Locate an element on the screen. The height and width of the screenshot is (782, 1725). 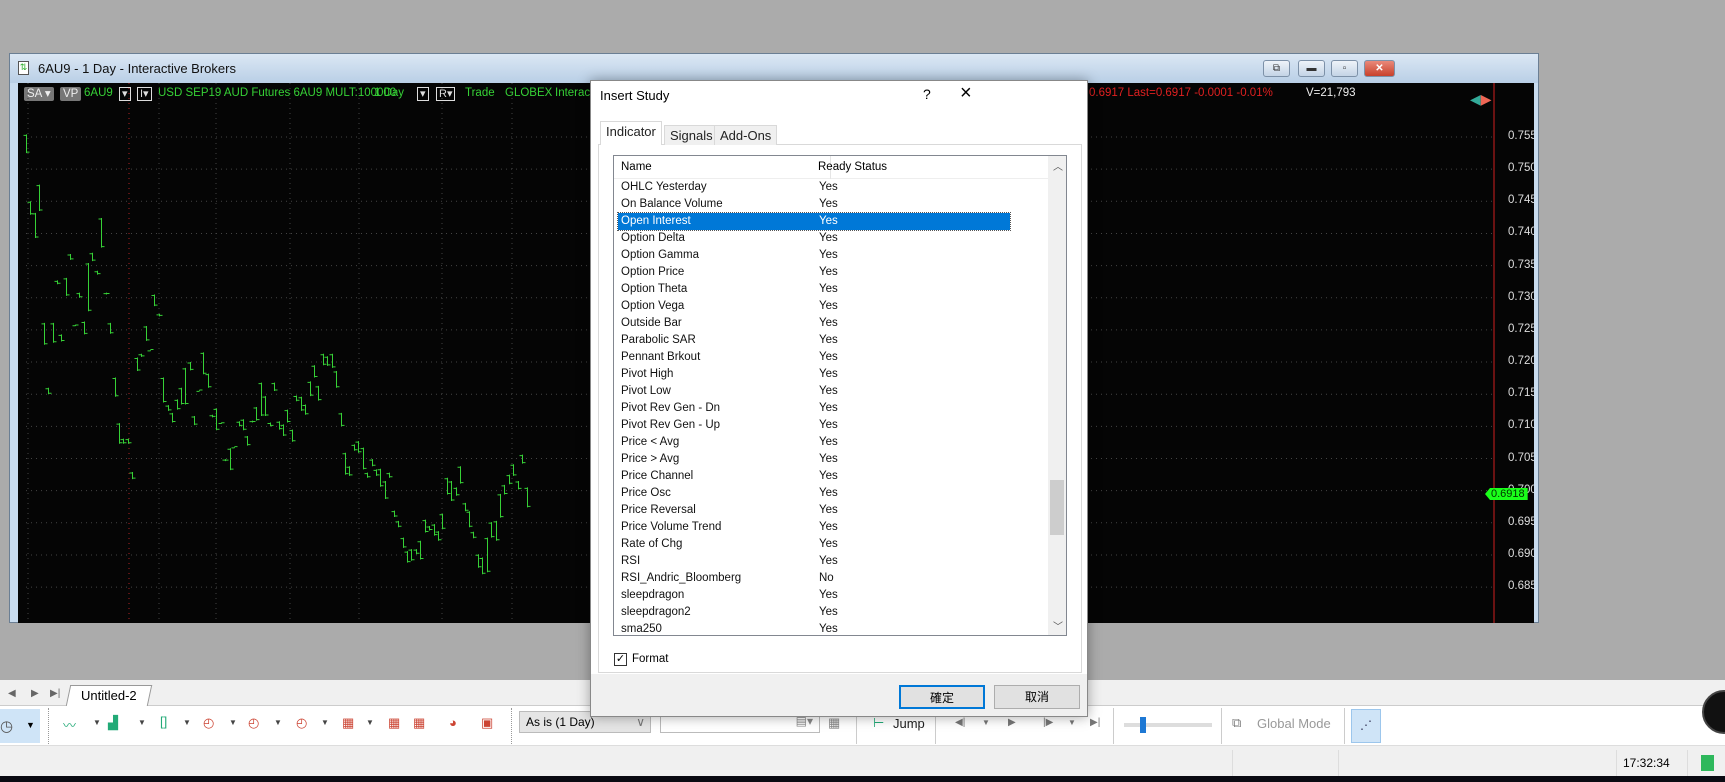
study-list-item: Pennant Brkout Yes is located at coordinates (814, 357).